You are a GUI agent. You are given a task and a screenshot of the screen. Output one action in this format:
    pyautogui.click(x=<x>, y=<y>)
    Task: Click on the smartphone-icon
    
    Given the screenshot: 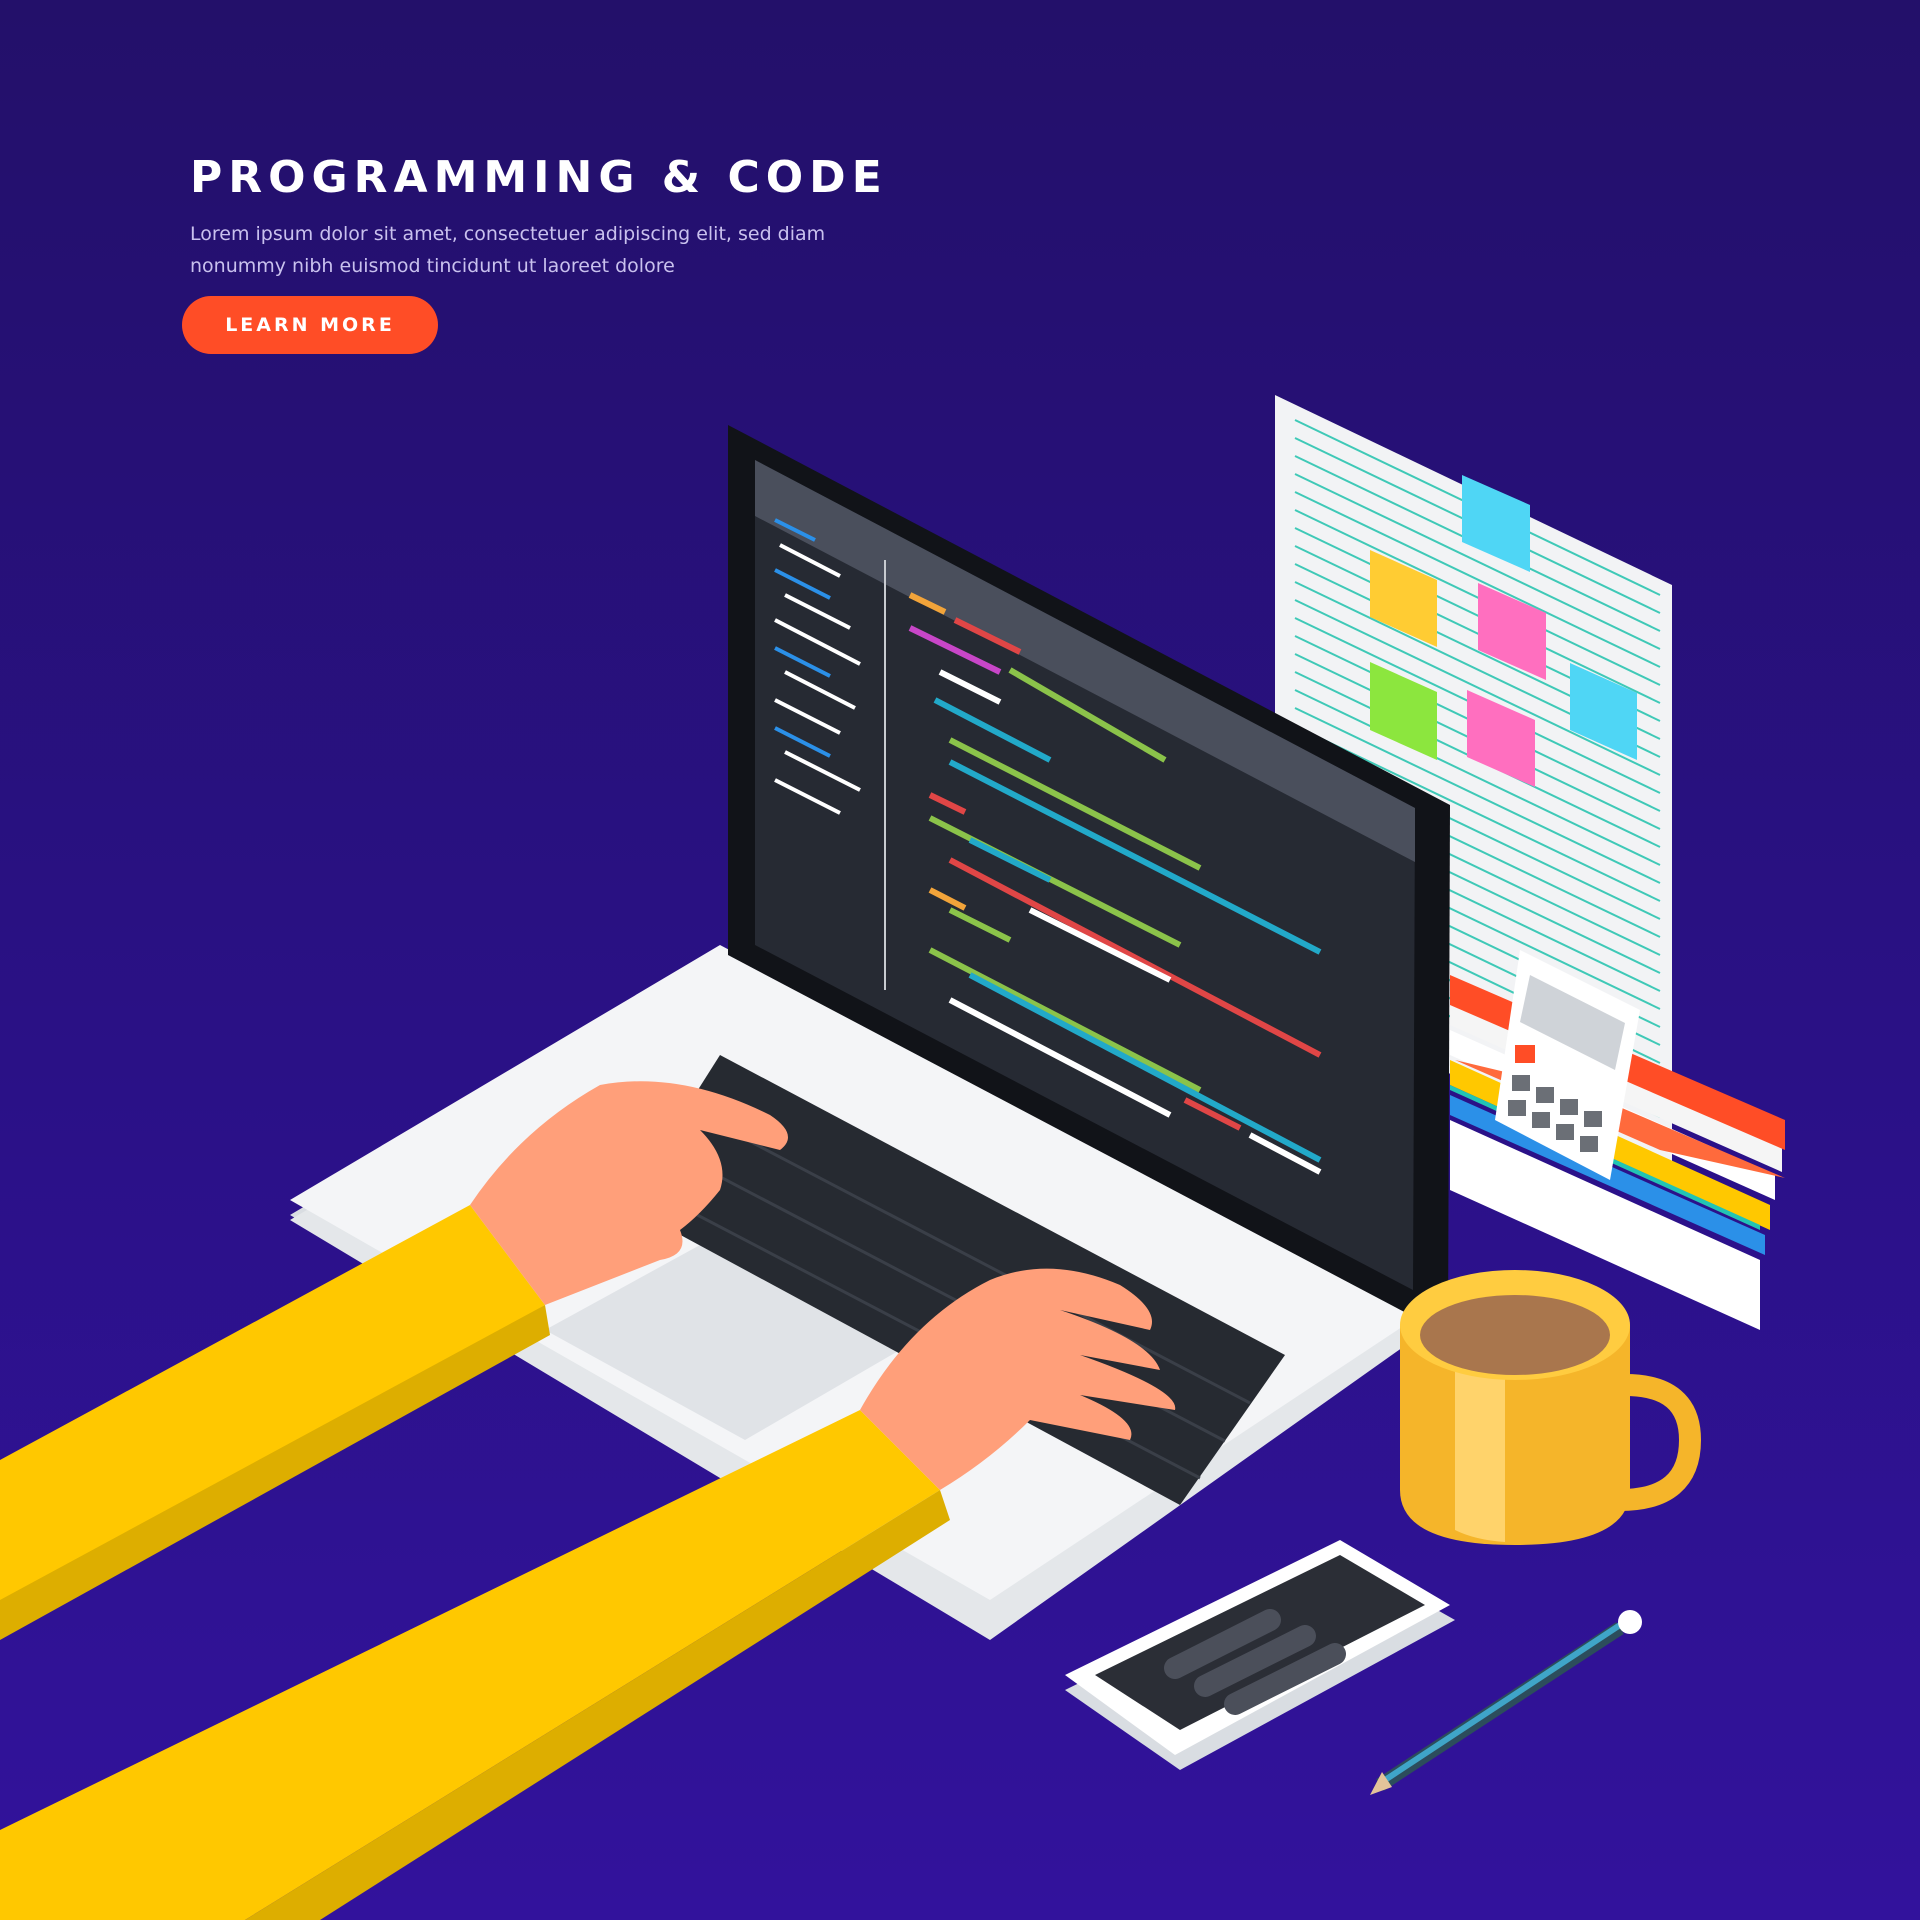 What is the action you would take?
    pyautogui.click(x=1260, y=1655)
    